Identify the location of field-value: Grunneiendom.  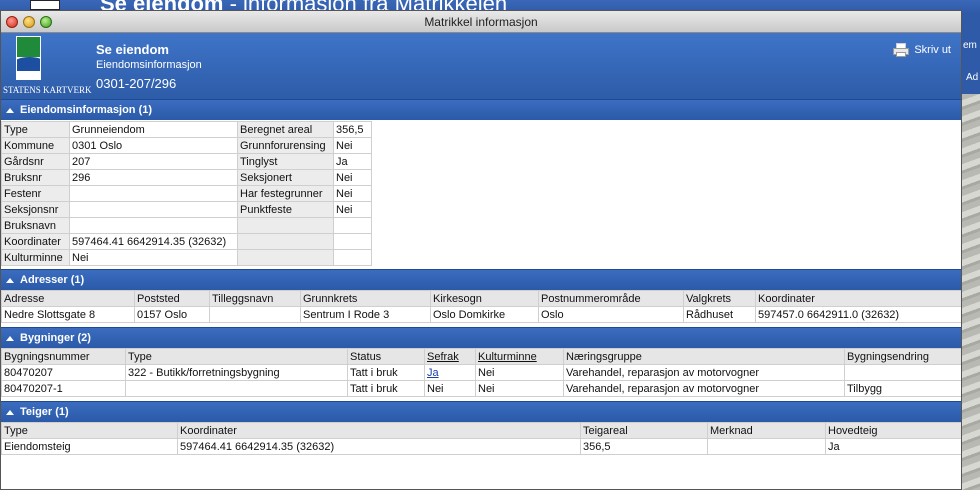
(153, 129).